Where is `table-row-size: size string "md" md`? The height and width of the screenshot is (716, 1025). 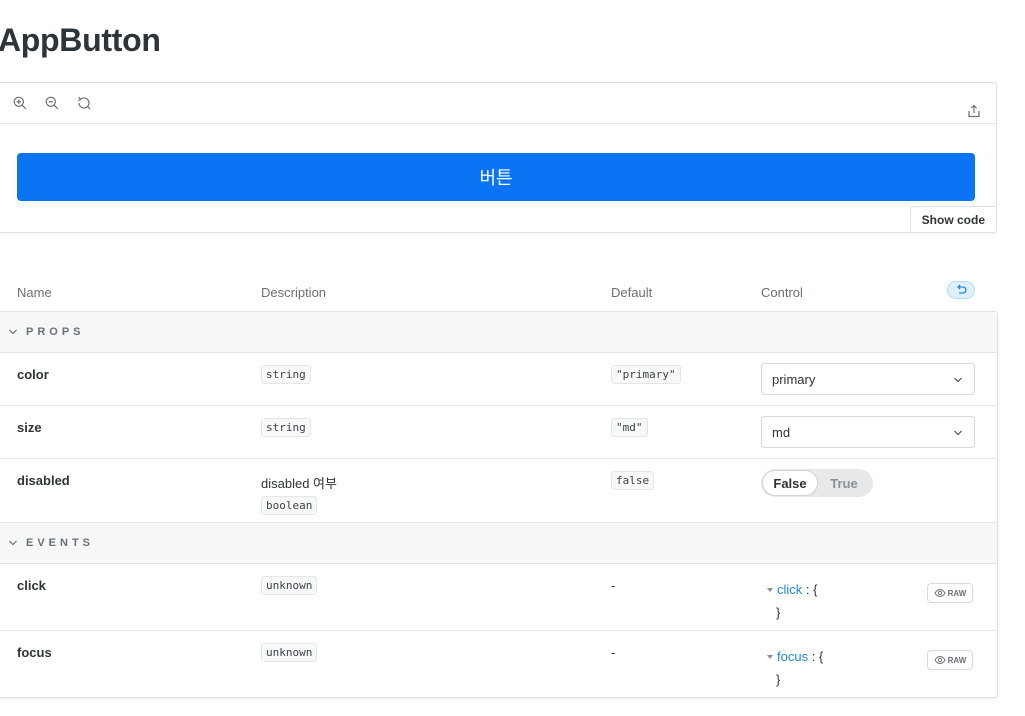
table-row-size: size string "md" md is located at coordinates (498, 432).